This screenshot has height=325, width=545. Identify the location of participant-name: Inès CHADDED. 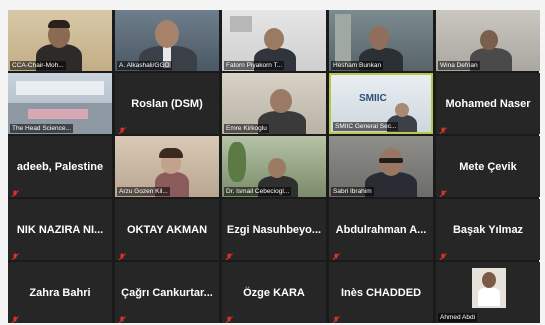
(381, 292).